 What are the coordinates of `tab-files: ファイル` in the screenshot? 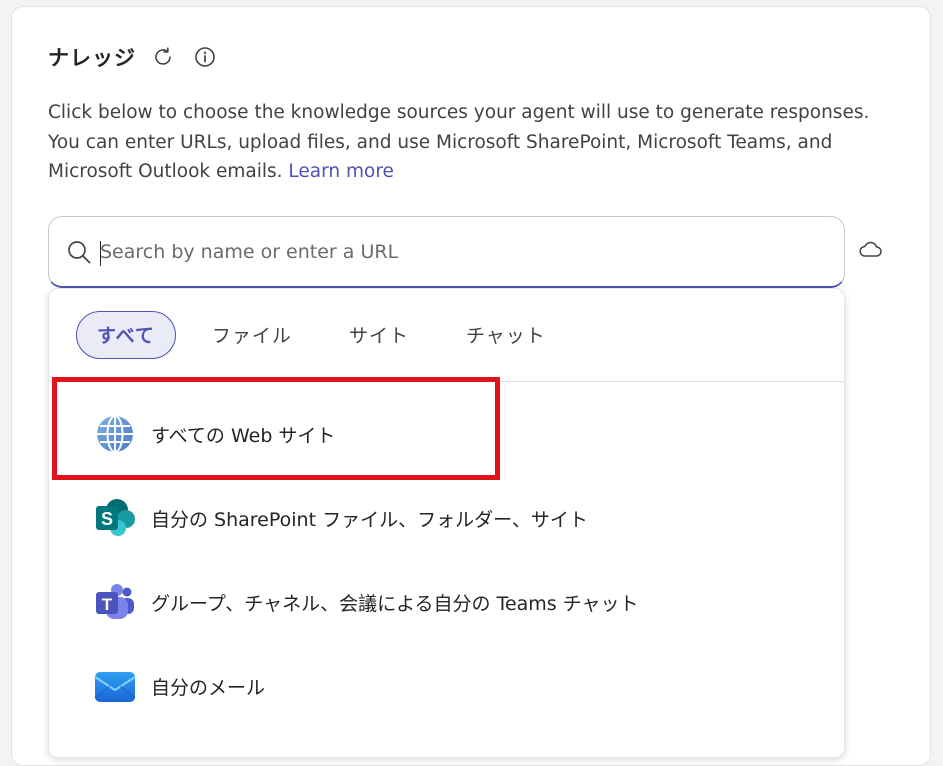 It's located at (252, 335).